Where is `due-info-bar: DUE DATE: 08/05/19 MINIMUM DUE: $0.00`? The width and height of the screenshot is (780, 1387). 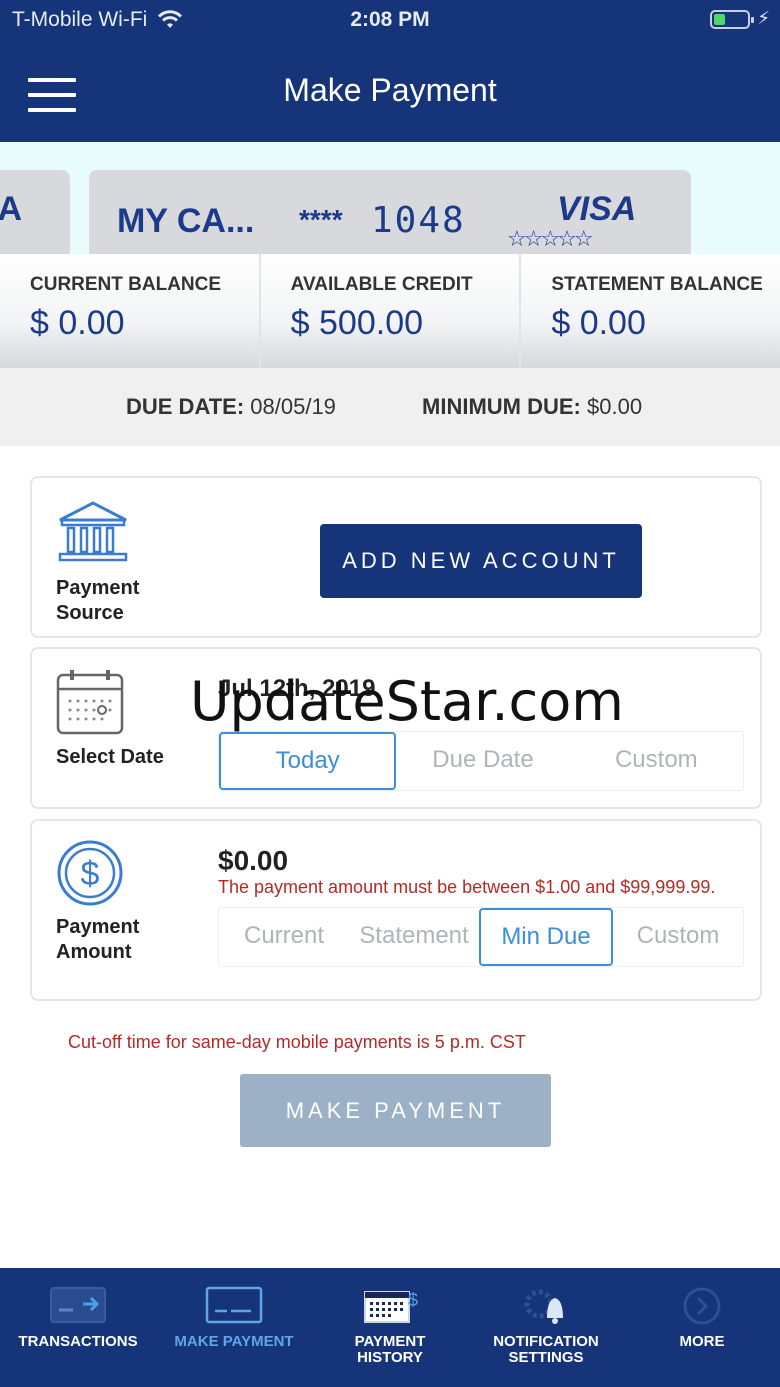
due-info-bar: DUE DATE: 08/05/19 MINIMUM DUE: $0.00 is located at coordinates (390, 407).